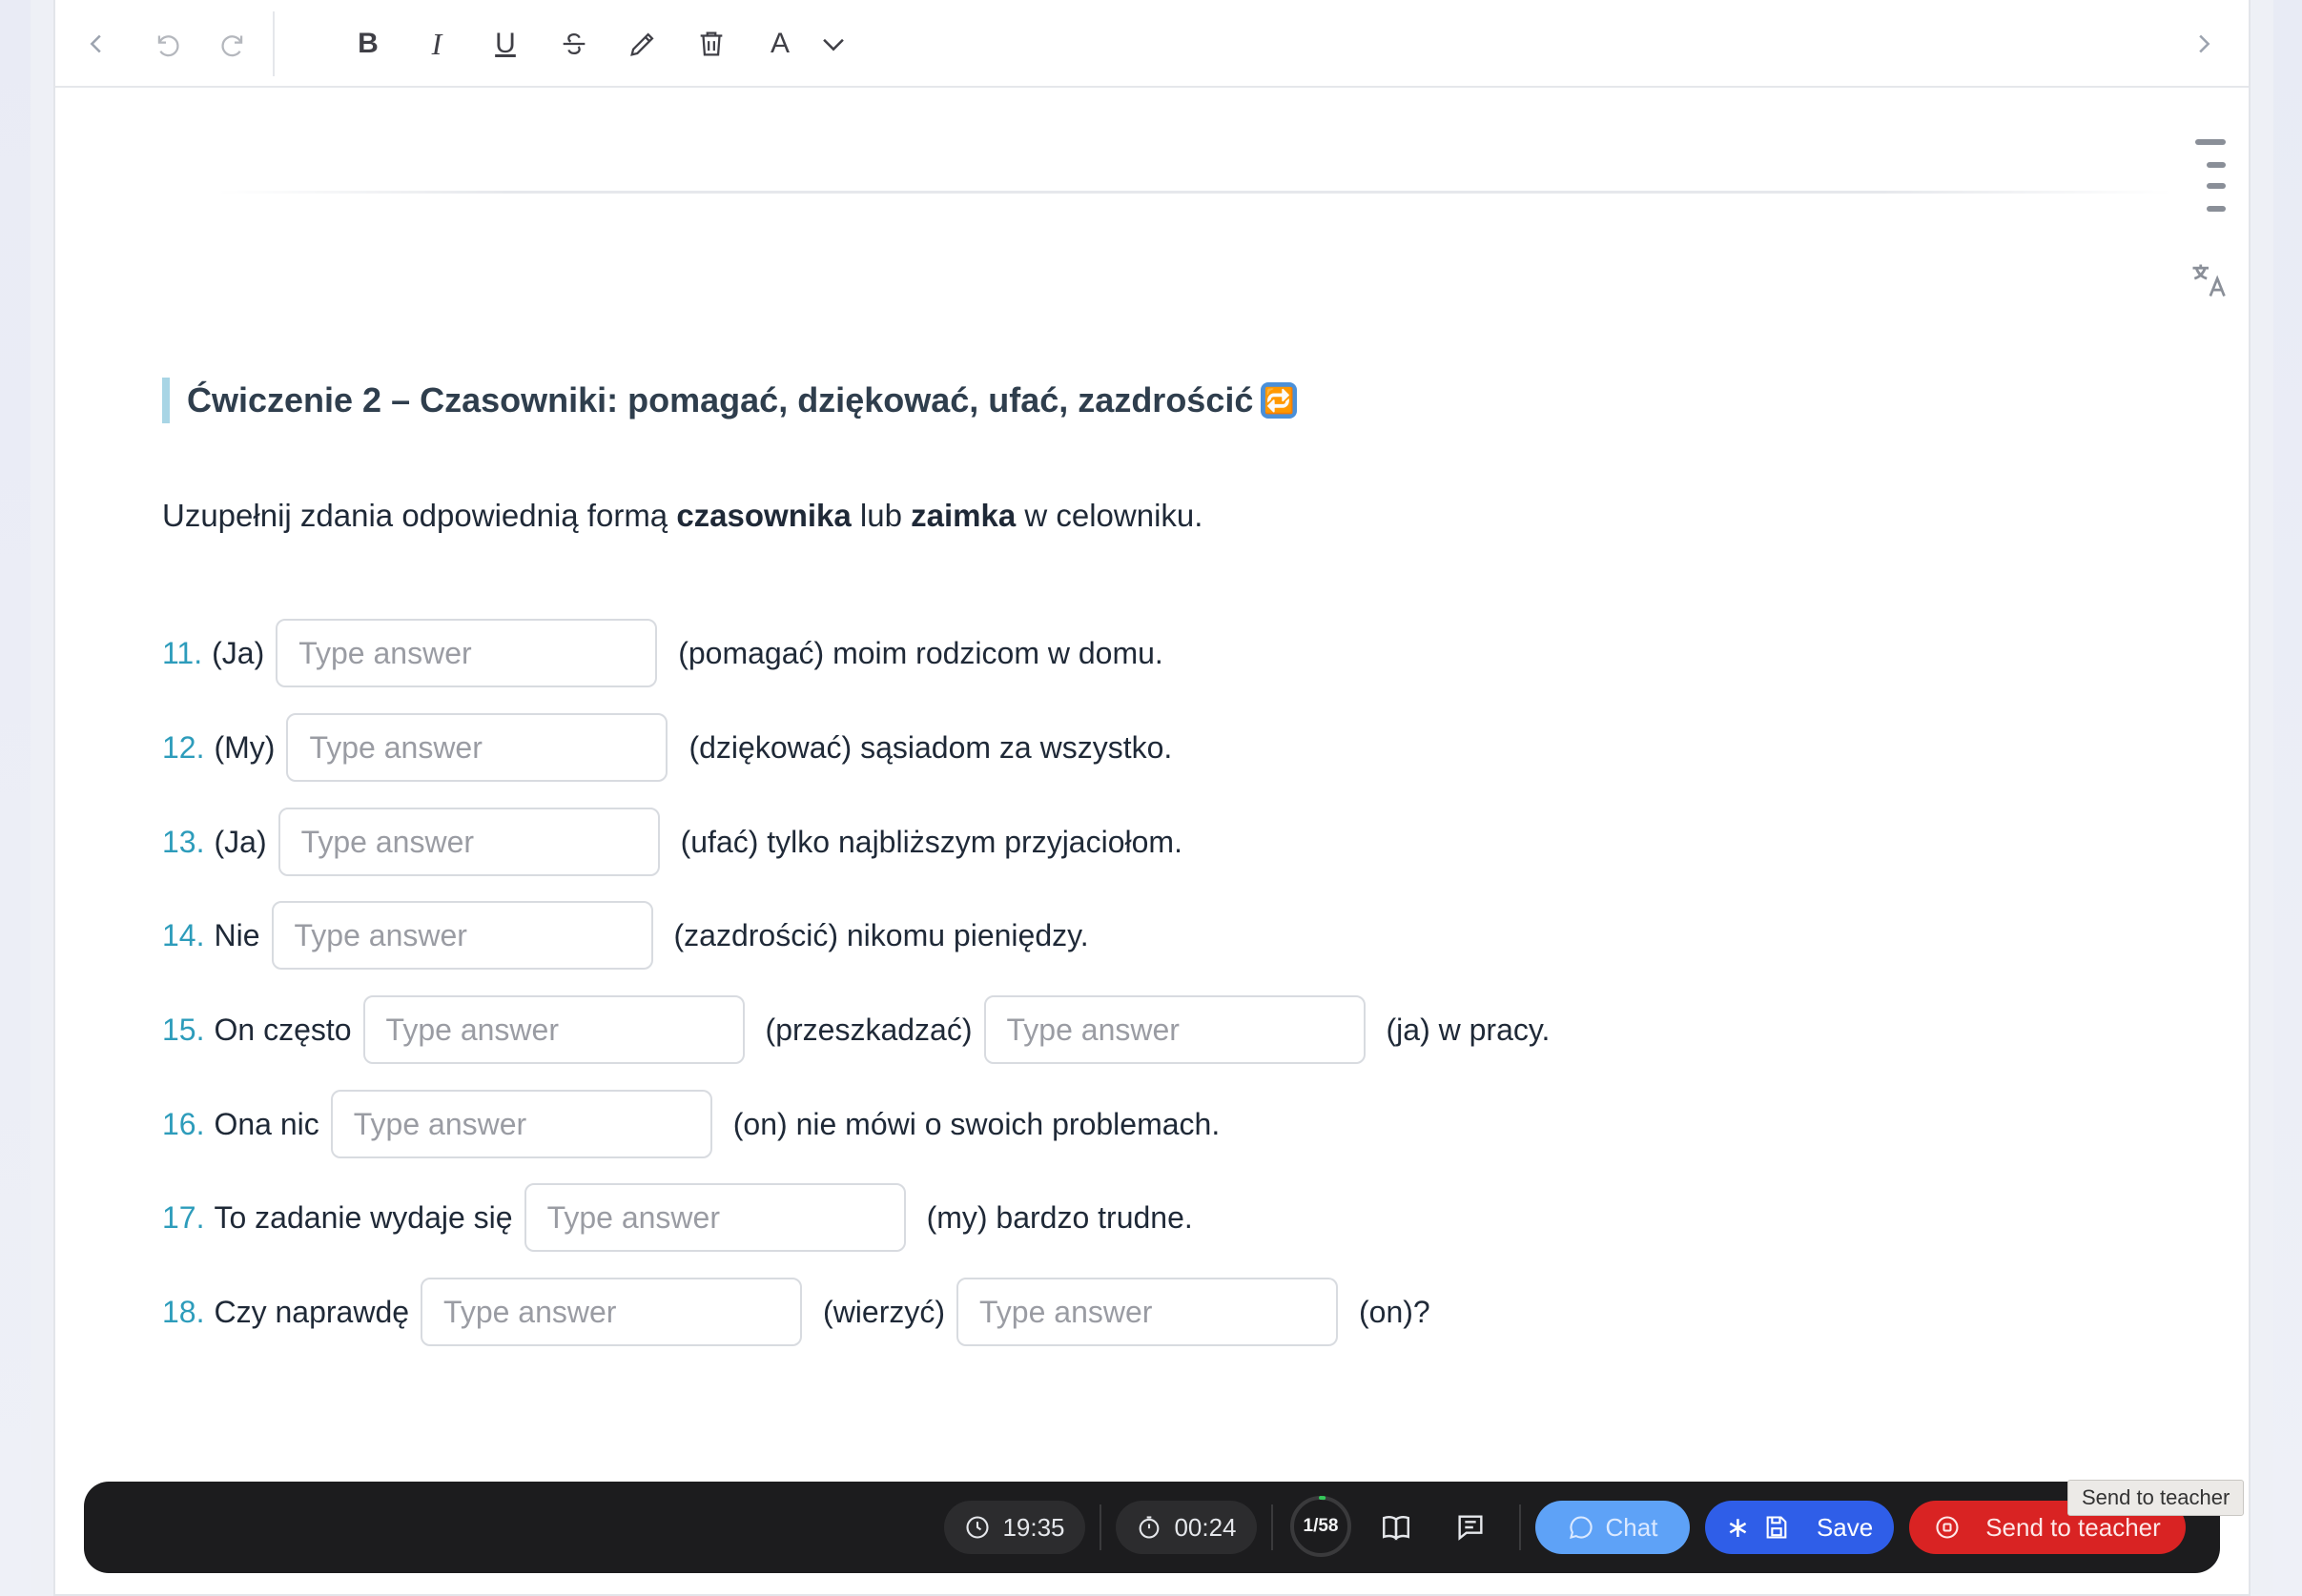  What do you see at coordinates (1396, 1527) in the screenshot?
I see `book-icon` at bounding box center [1396, 1527].